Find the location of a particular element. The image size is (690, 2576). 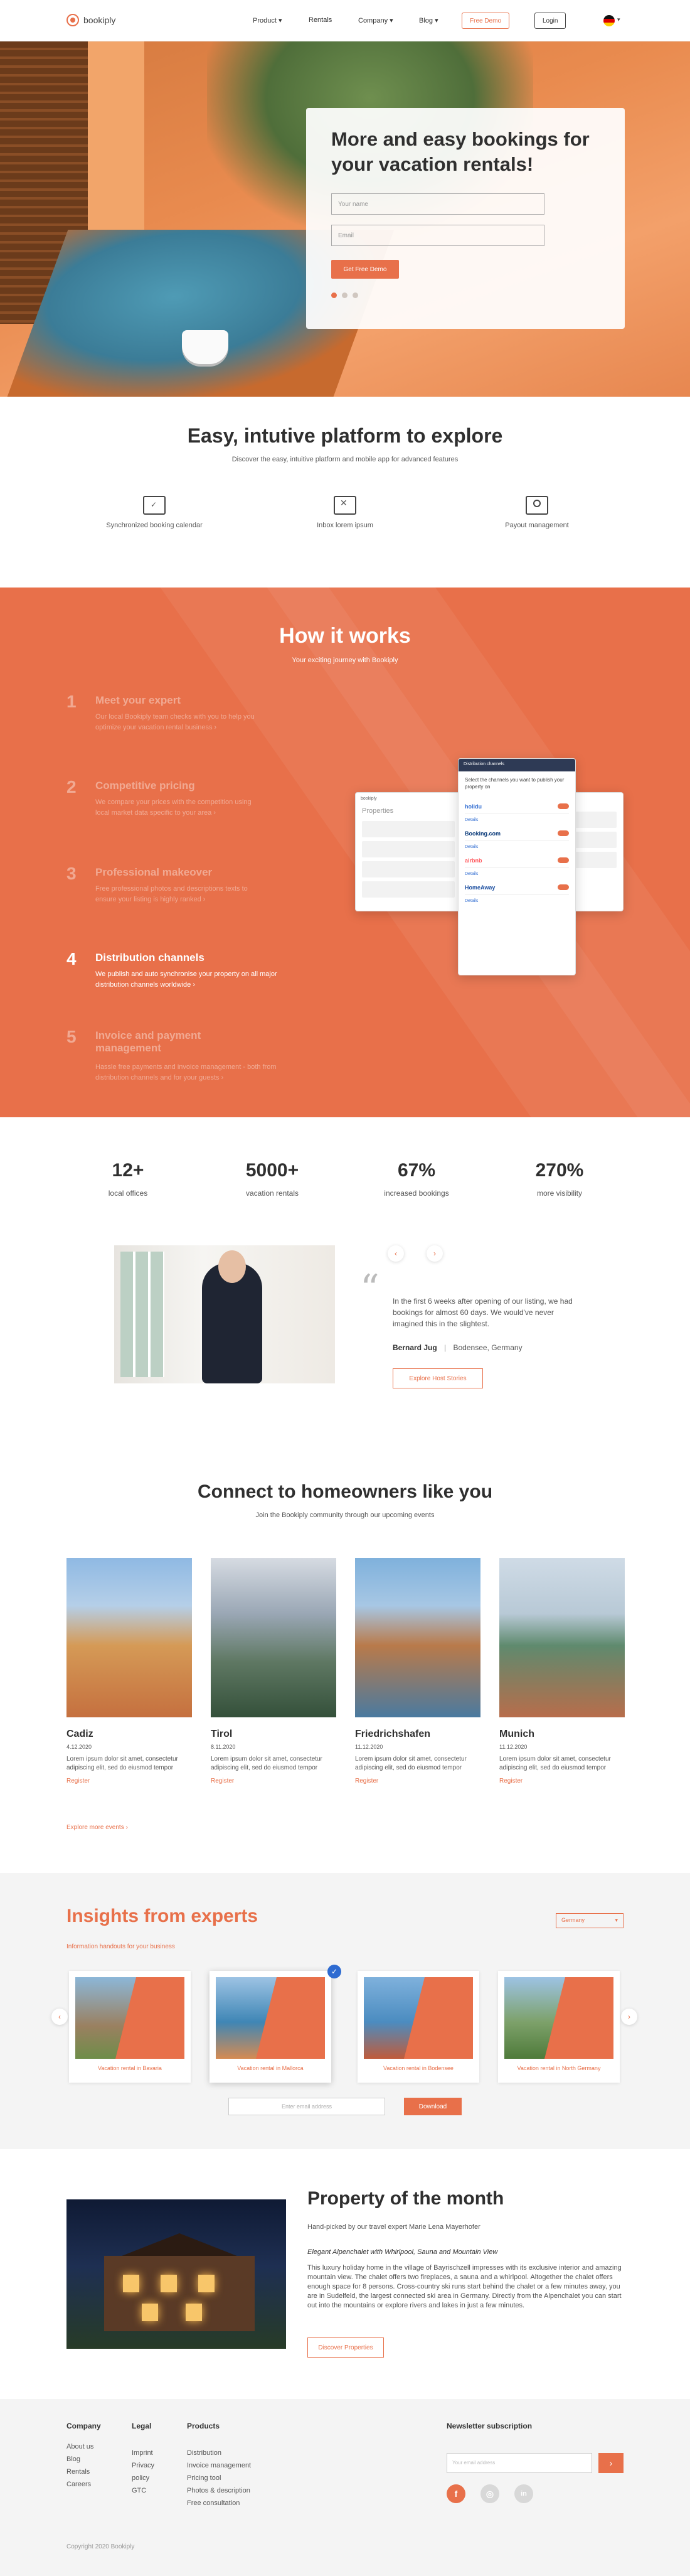

footer-link: Privacy policy is located at coordinates (150, 2471).